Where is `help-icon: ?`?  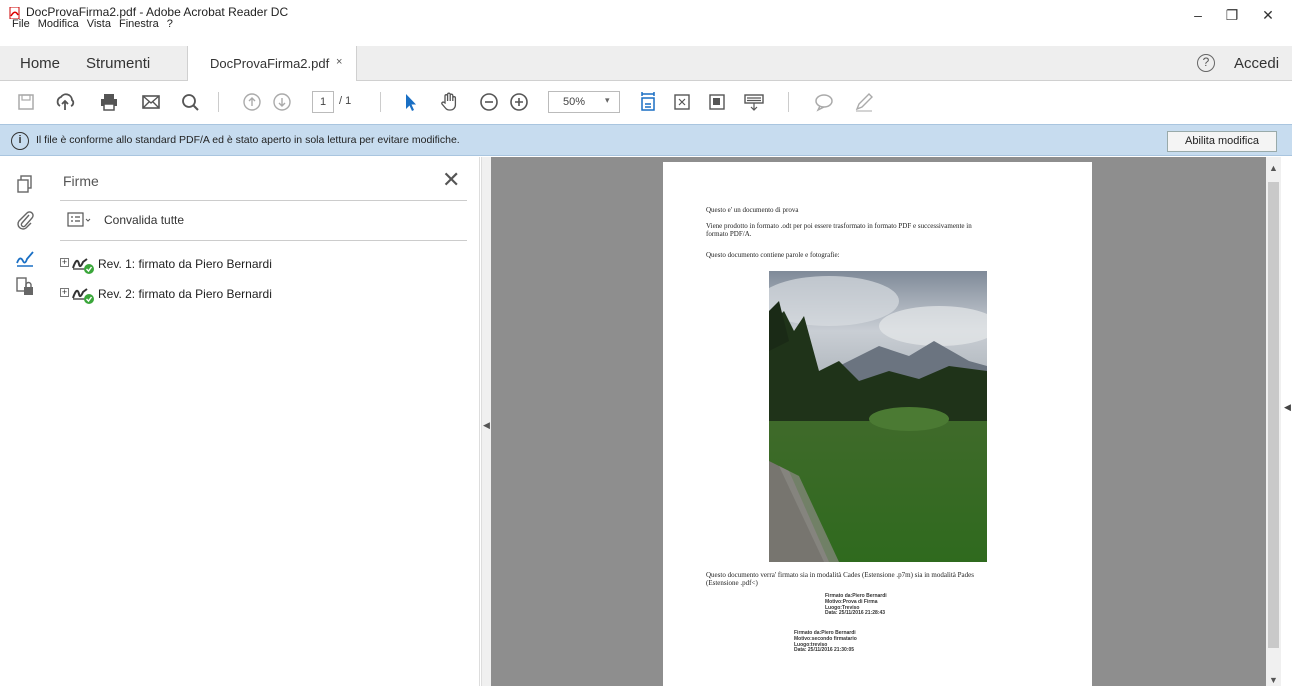 help-icon: ? is located at coordinates (1206, 63).